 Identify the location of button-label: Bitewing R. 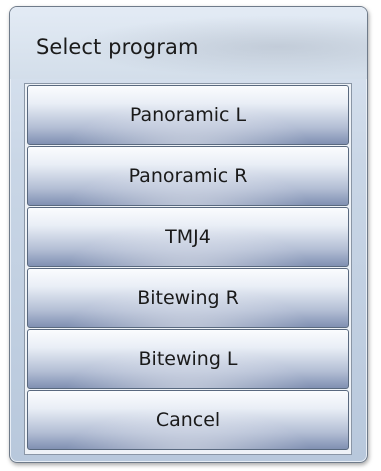
(188, 298).